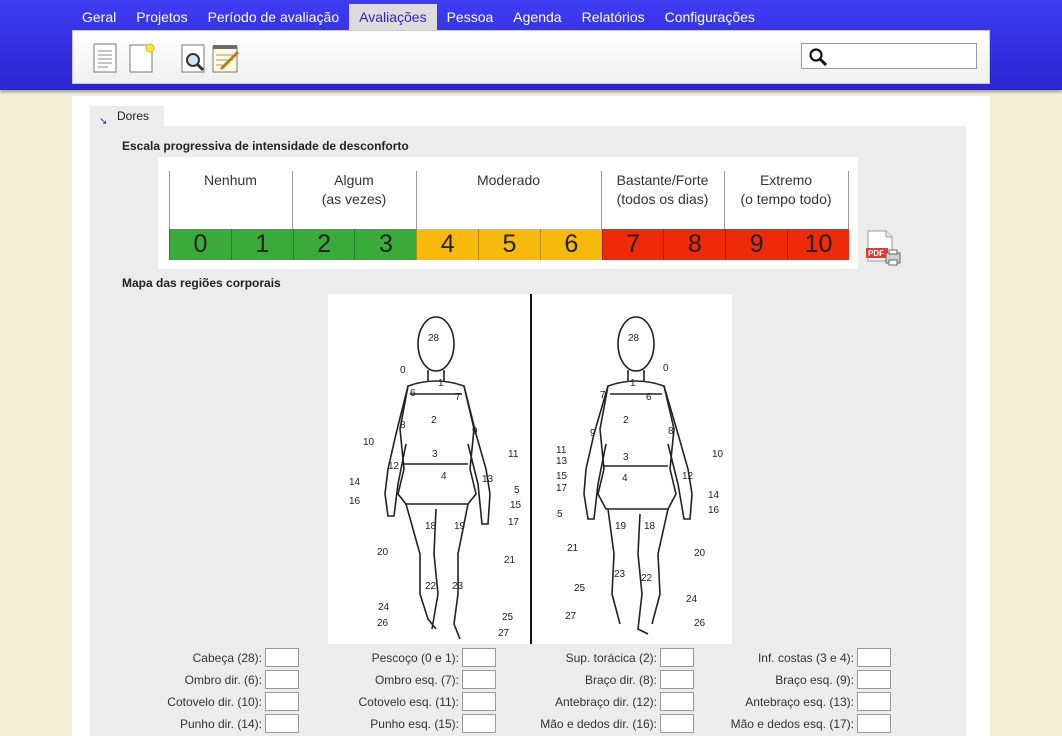  Describe the element at coordinates (441, 383) in the screenshot. I see `region-number-1: 1` at that location.